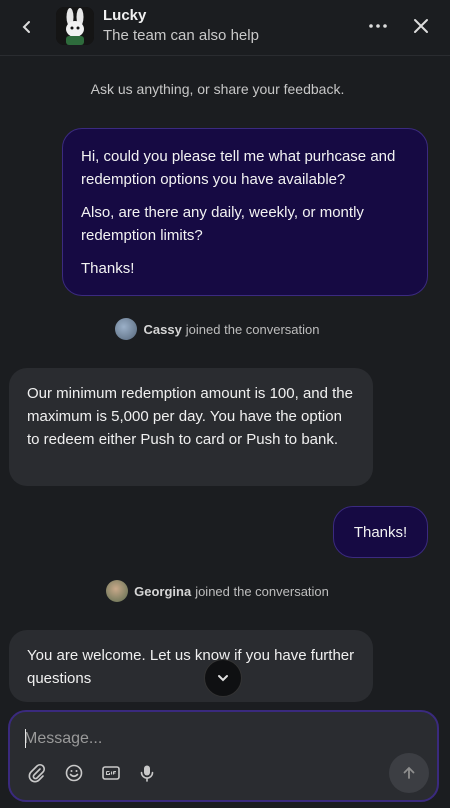 The image size is (450, 808). I want to click on send-button, so click(409, 773).